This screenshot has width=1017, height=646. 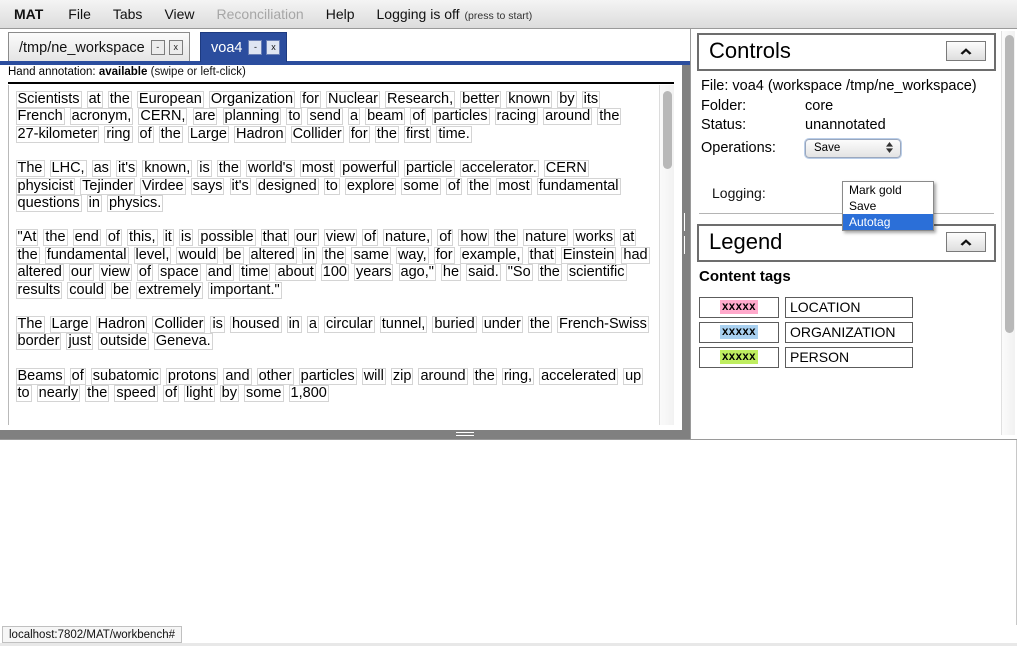 I want to click on document-token: Scientists, so click(x=48, y=99).